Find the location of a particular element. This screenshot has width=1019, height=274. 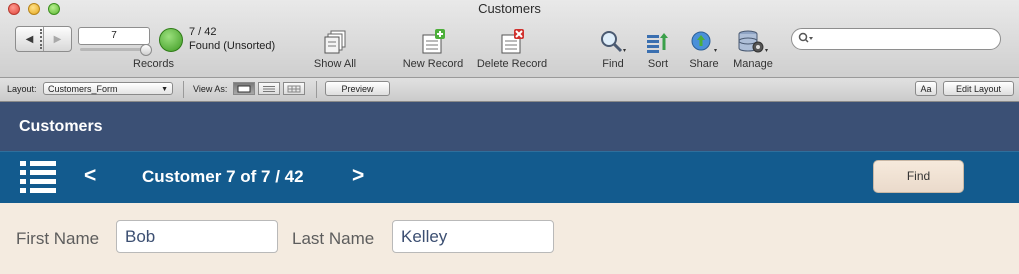

share-icon is located at coordinates (704, 40).